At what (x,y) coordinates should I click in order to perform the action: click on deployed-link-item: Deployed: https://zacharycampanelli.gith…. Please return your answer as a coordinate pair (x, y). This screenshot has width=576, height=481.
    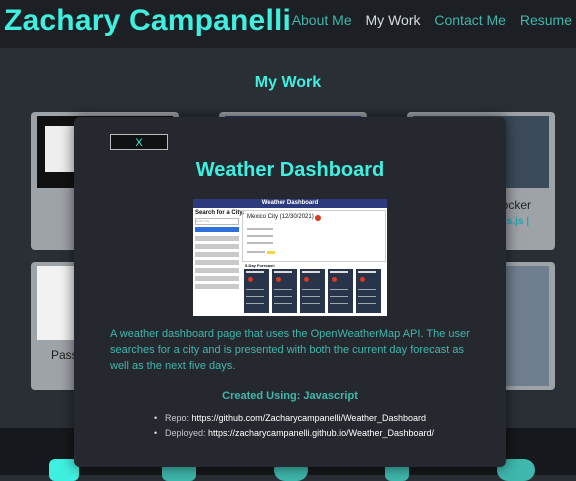
    Looking at the image, I should click on (293, 433).